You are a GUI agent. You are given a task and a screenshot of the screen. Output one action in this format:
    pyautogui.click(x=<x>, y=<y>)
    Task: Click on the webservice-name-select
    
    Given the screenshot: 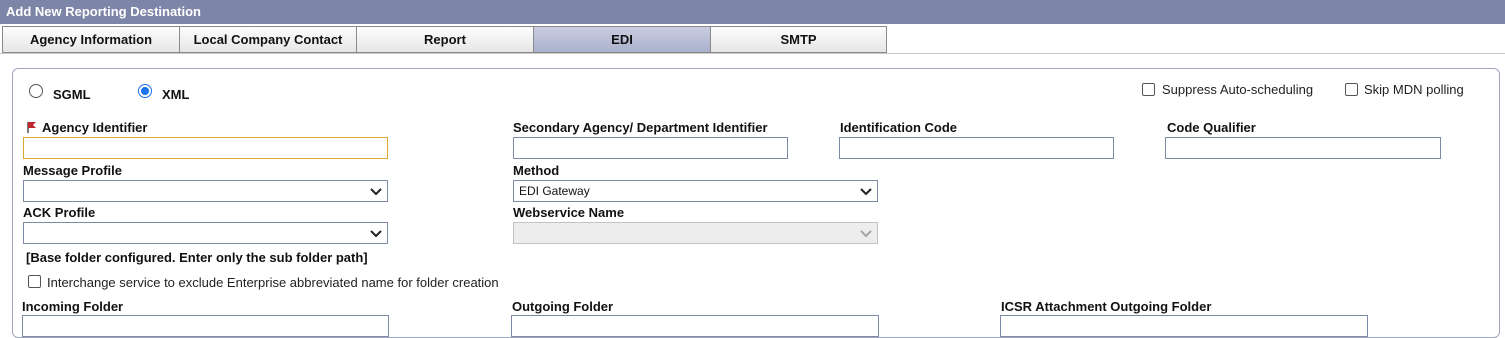 What is the action you would take?
    pyautogui.click(x=695, y=233)
    